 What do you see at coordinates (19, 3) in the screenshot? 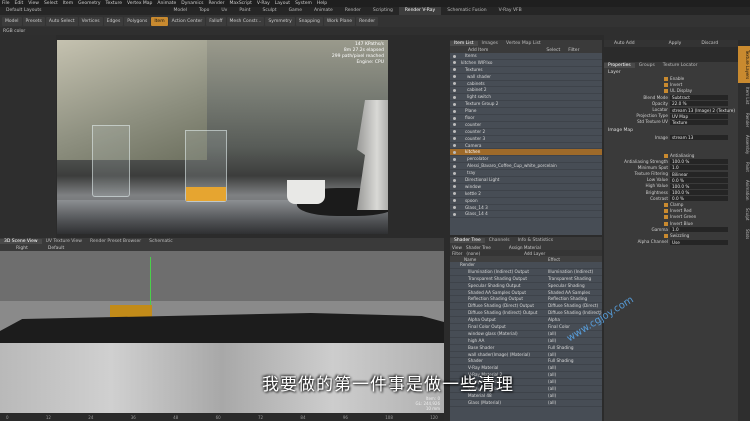
I see `menu-item-edit: Edit` at bounding box center [19, 3].